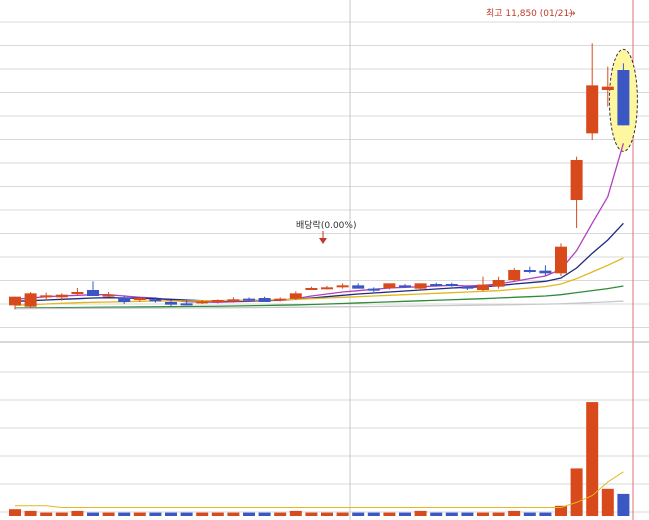 This screenshot has height=520, width=649. What do you see at coordinates (326, 225) in the screenshot?
I see `dividend-label: 배당락(0.00%)` at bounding box center [326, 225].